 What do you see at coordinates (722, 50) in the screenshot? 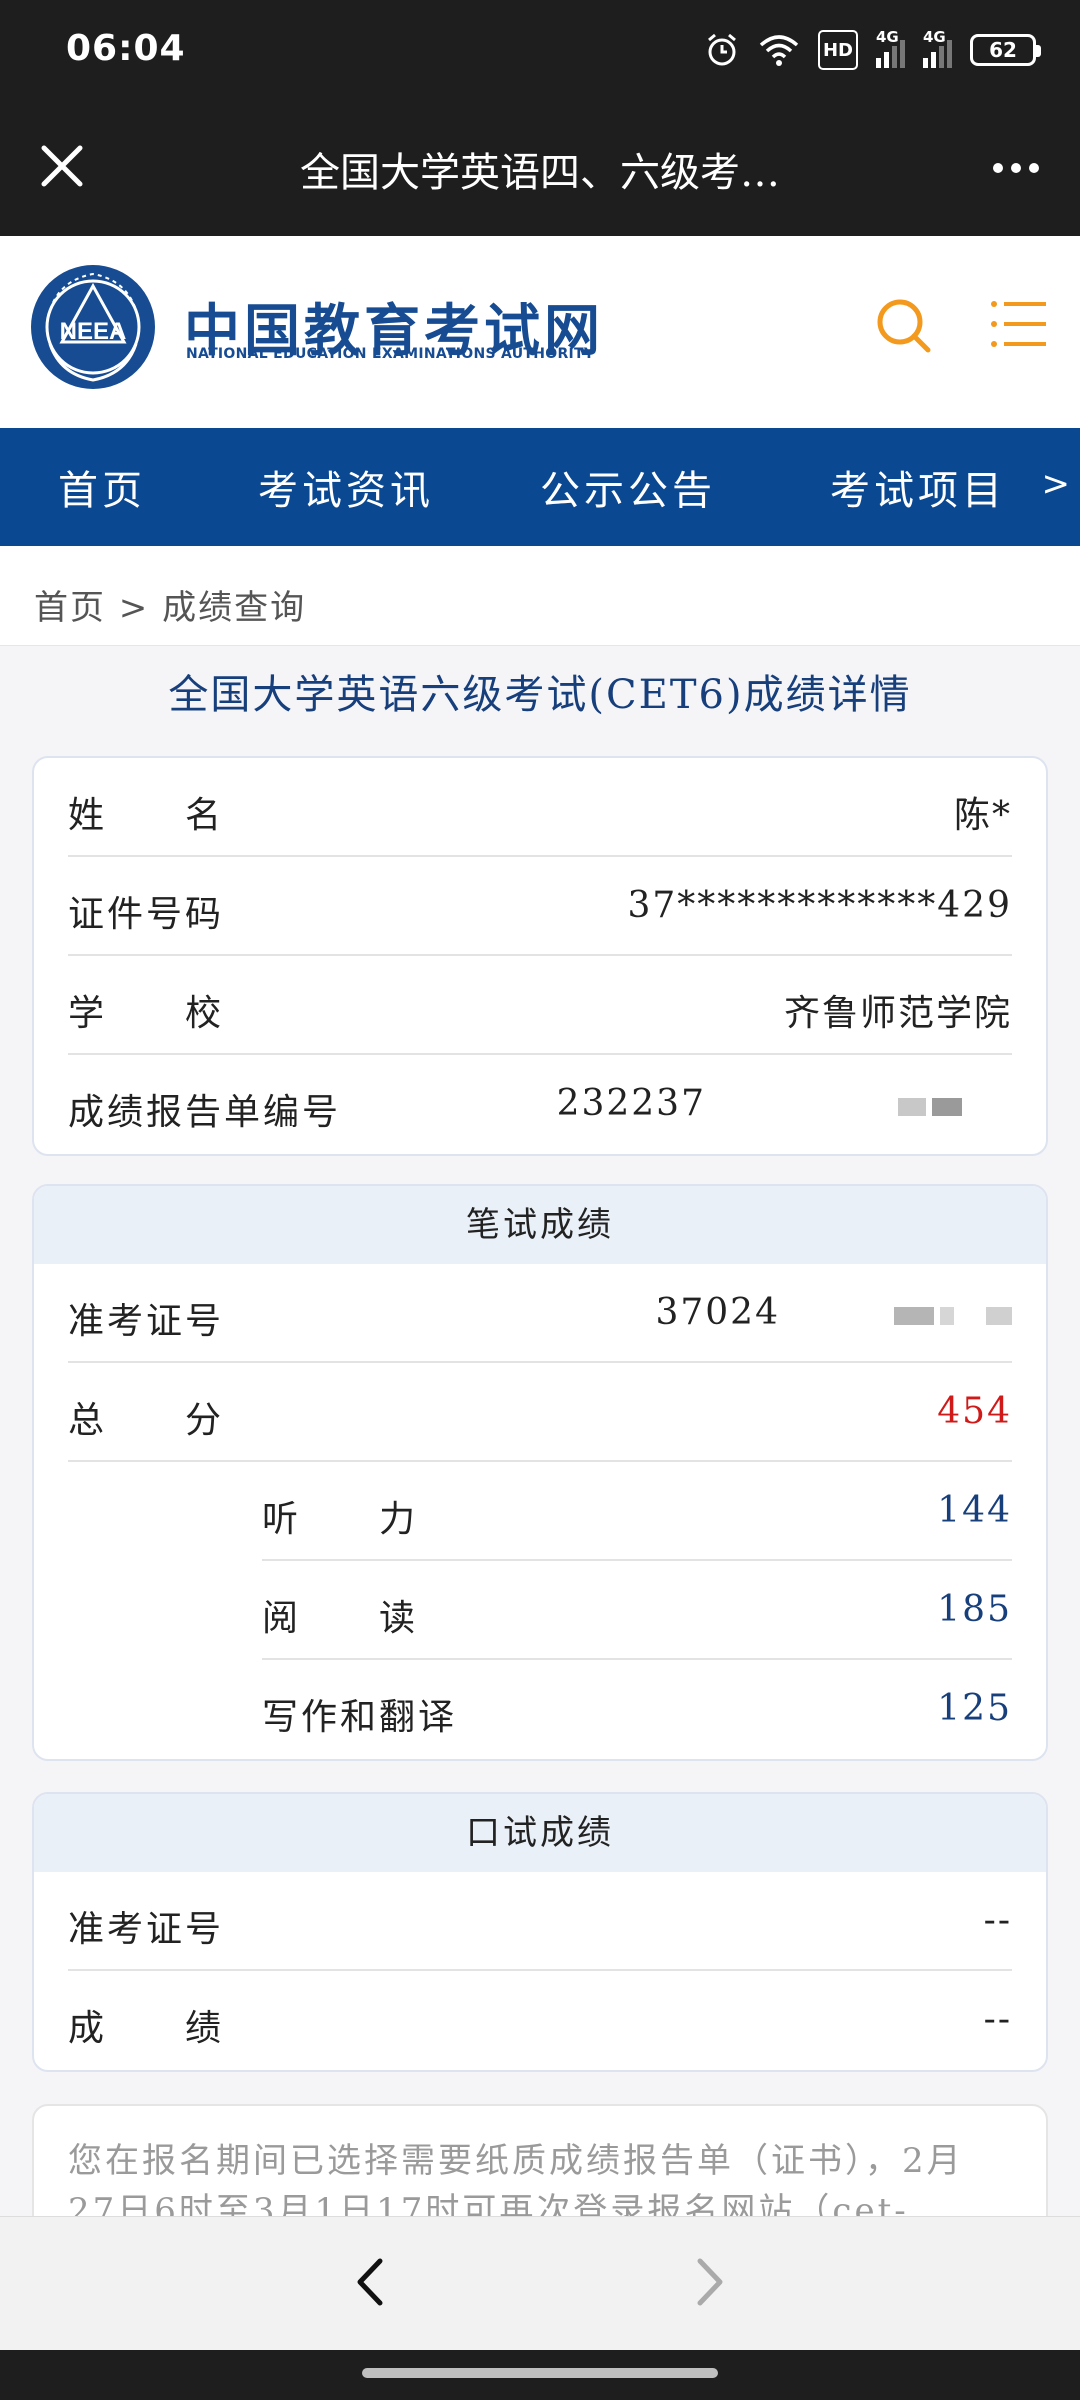
I see `alarm-icon` at bounding box center [722, 50].